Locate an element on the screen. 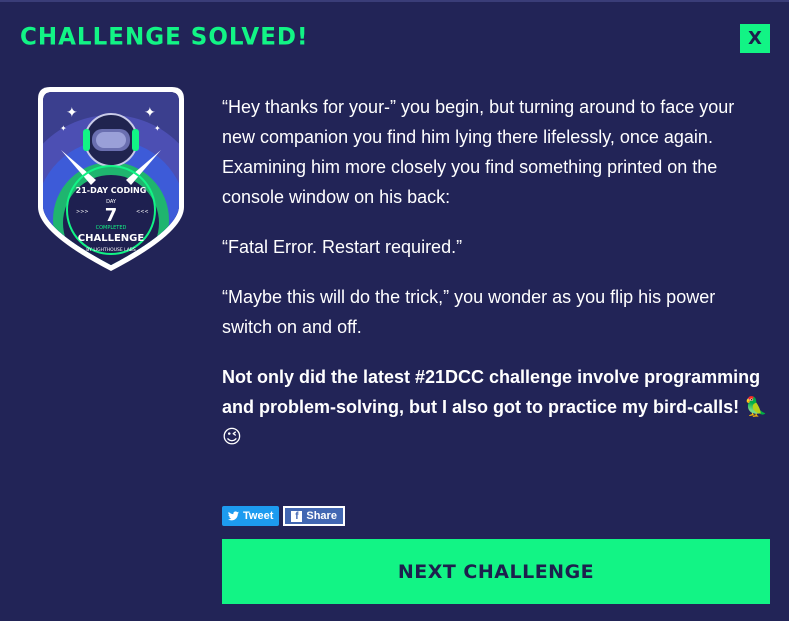  share-buttons: Tweet f Share is located at coordinates (283, 516).